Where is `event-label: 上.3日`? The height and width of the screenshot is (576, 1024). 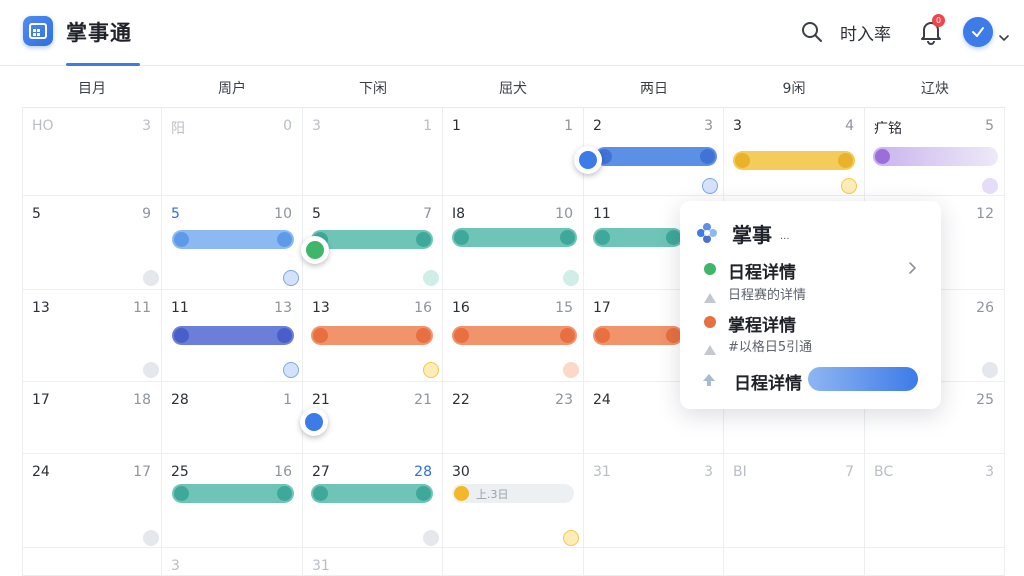
event-label: 上.3日 is located at coordinates (492, 494).